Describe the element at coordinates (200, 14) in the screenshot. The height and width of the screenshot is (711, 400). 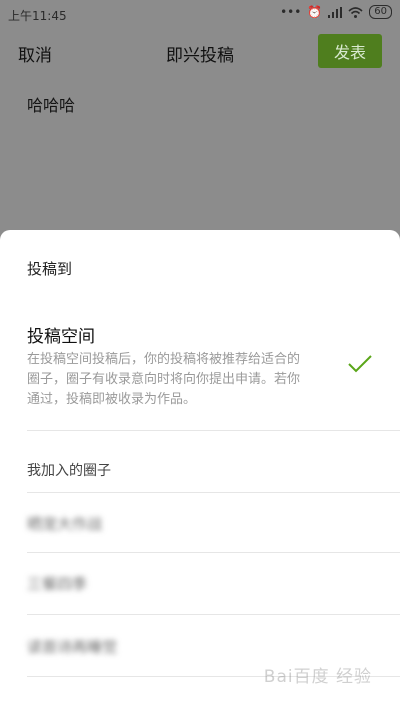
I see `status-bar: 上午11:45 ••• ⏰ 60` at that location.